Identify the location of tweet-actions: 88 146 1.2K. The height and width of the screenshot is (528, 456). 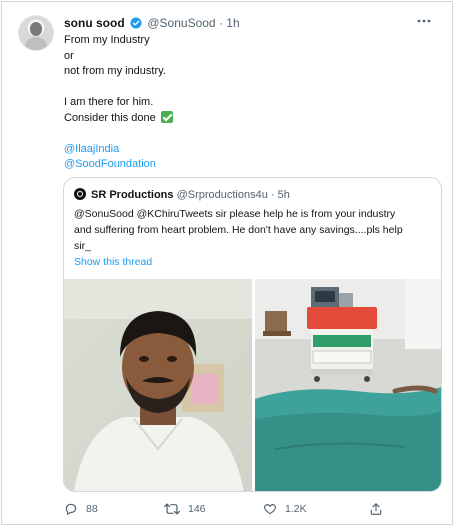
(244, 510).